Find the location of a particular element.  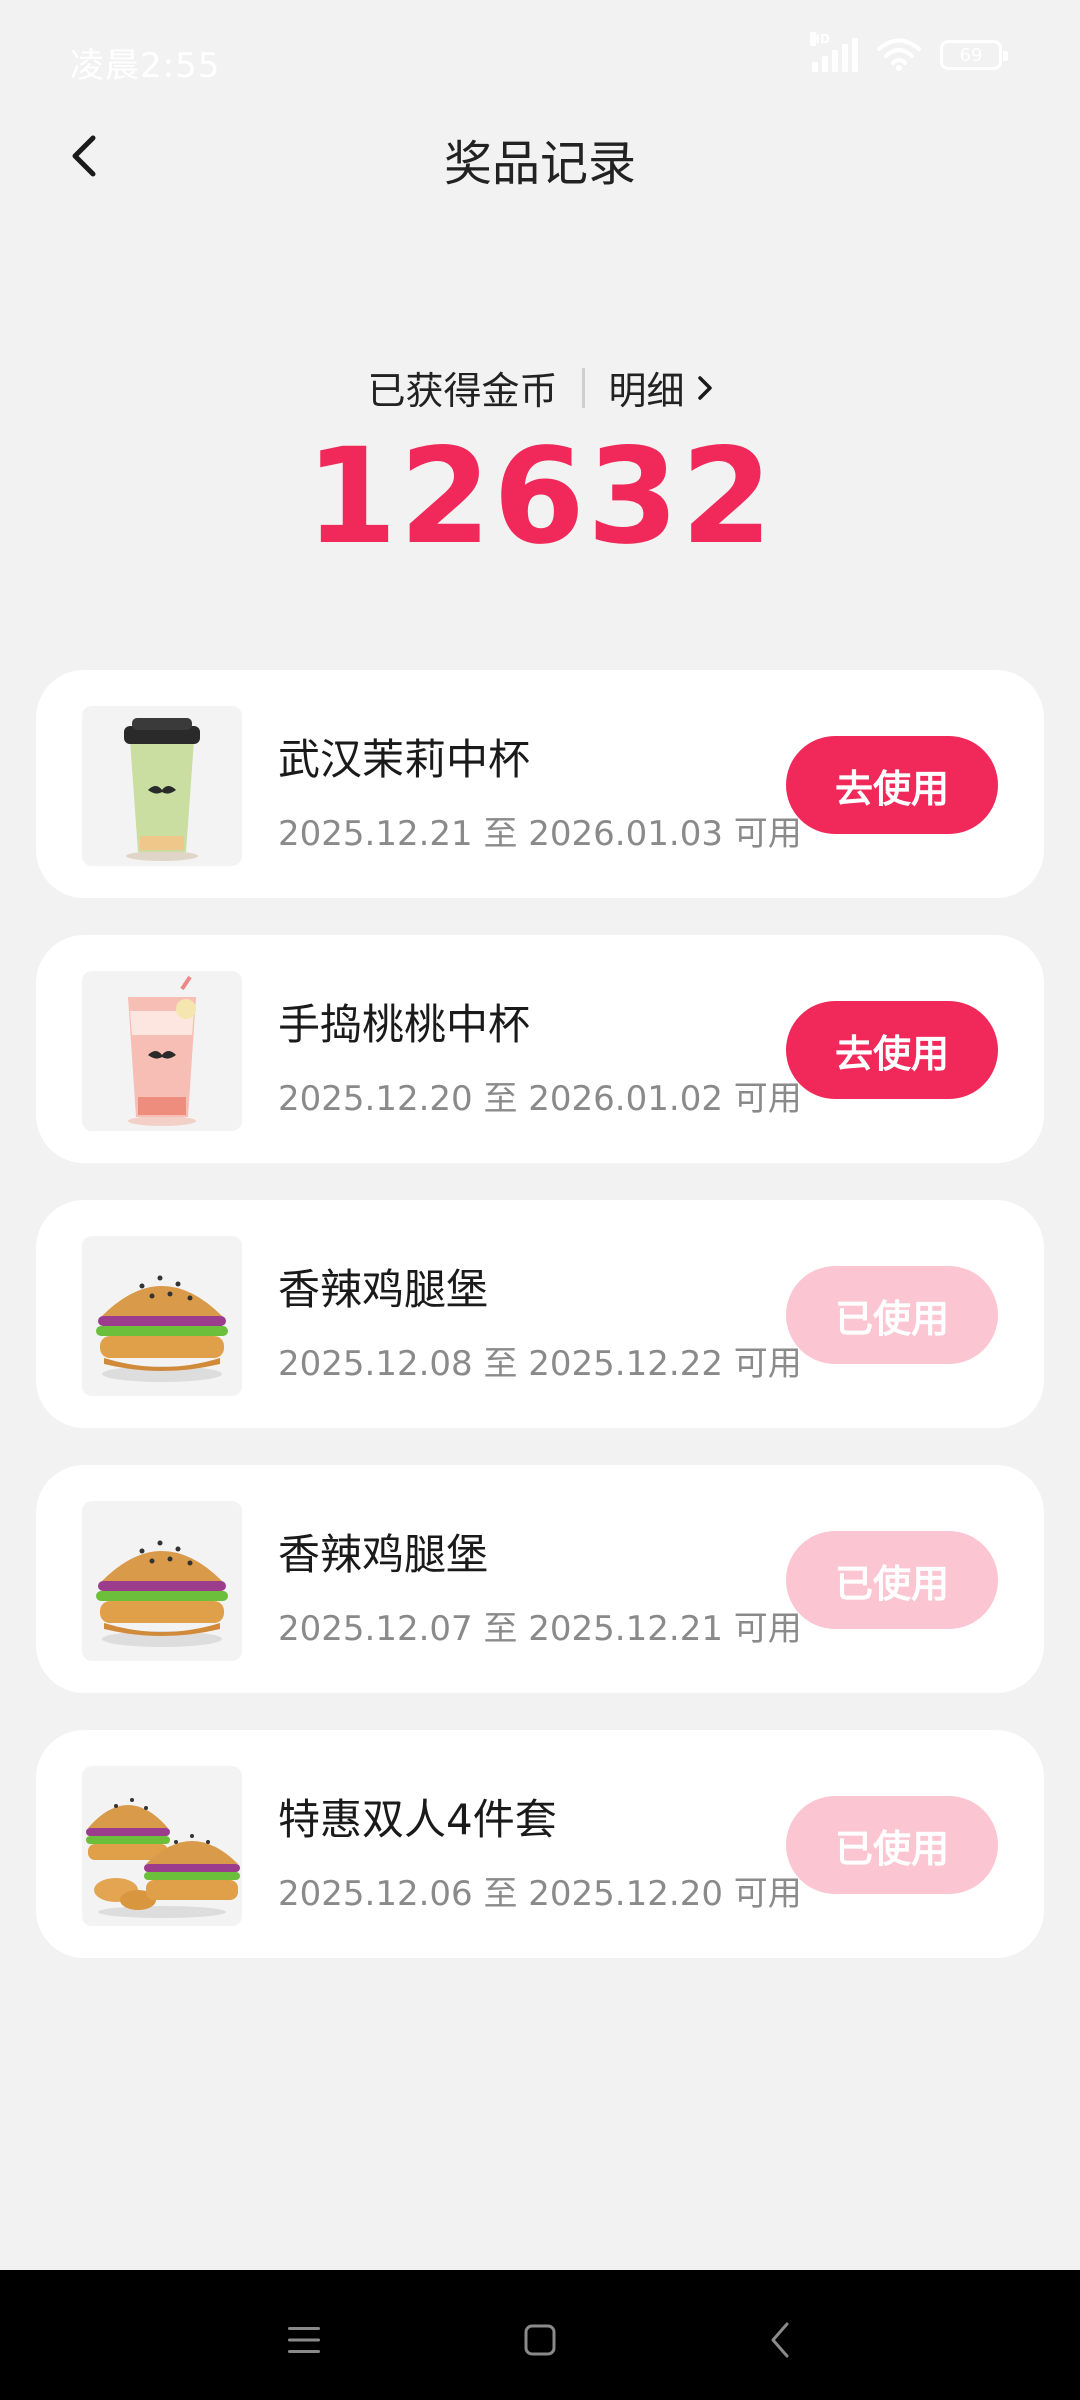

page-title: 奖品记录 is located at coordinates (539, 164).